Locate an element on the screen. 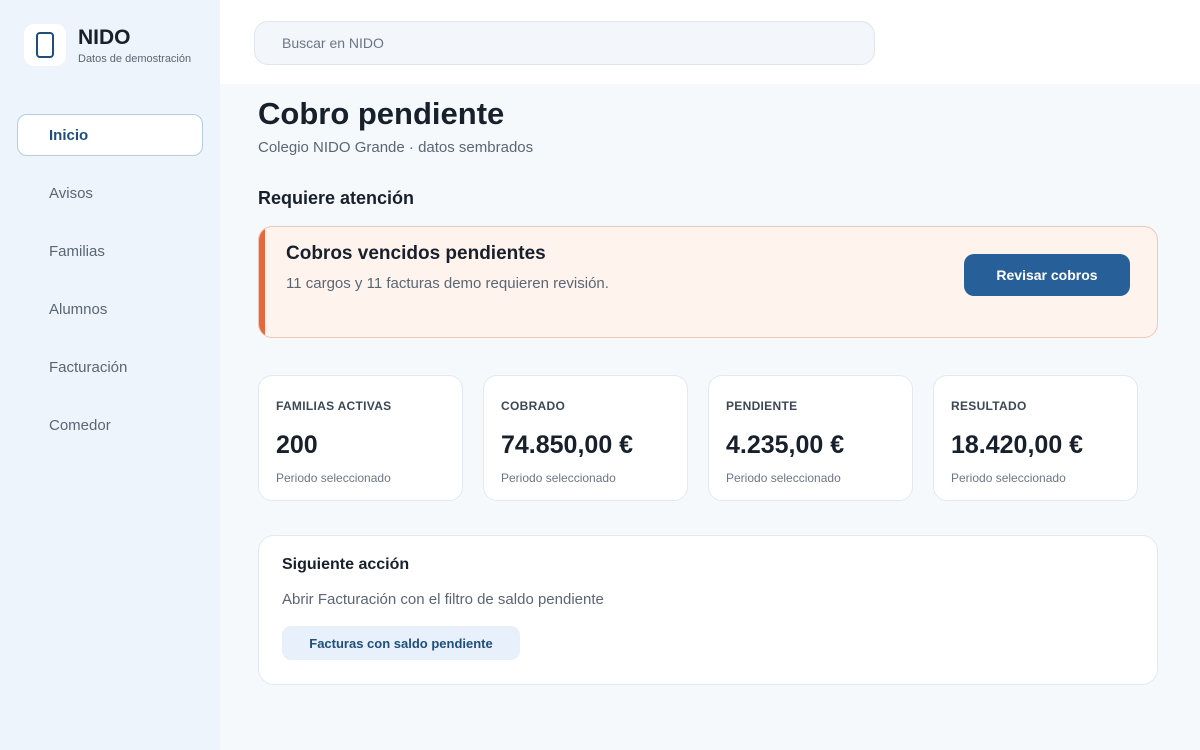  alert-accent-bar is located at coordinates (262, 282).